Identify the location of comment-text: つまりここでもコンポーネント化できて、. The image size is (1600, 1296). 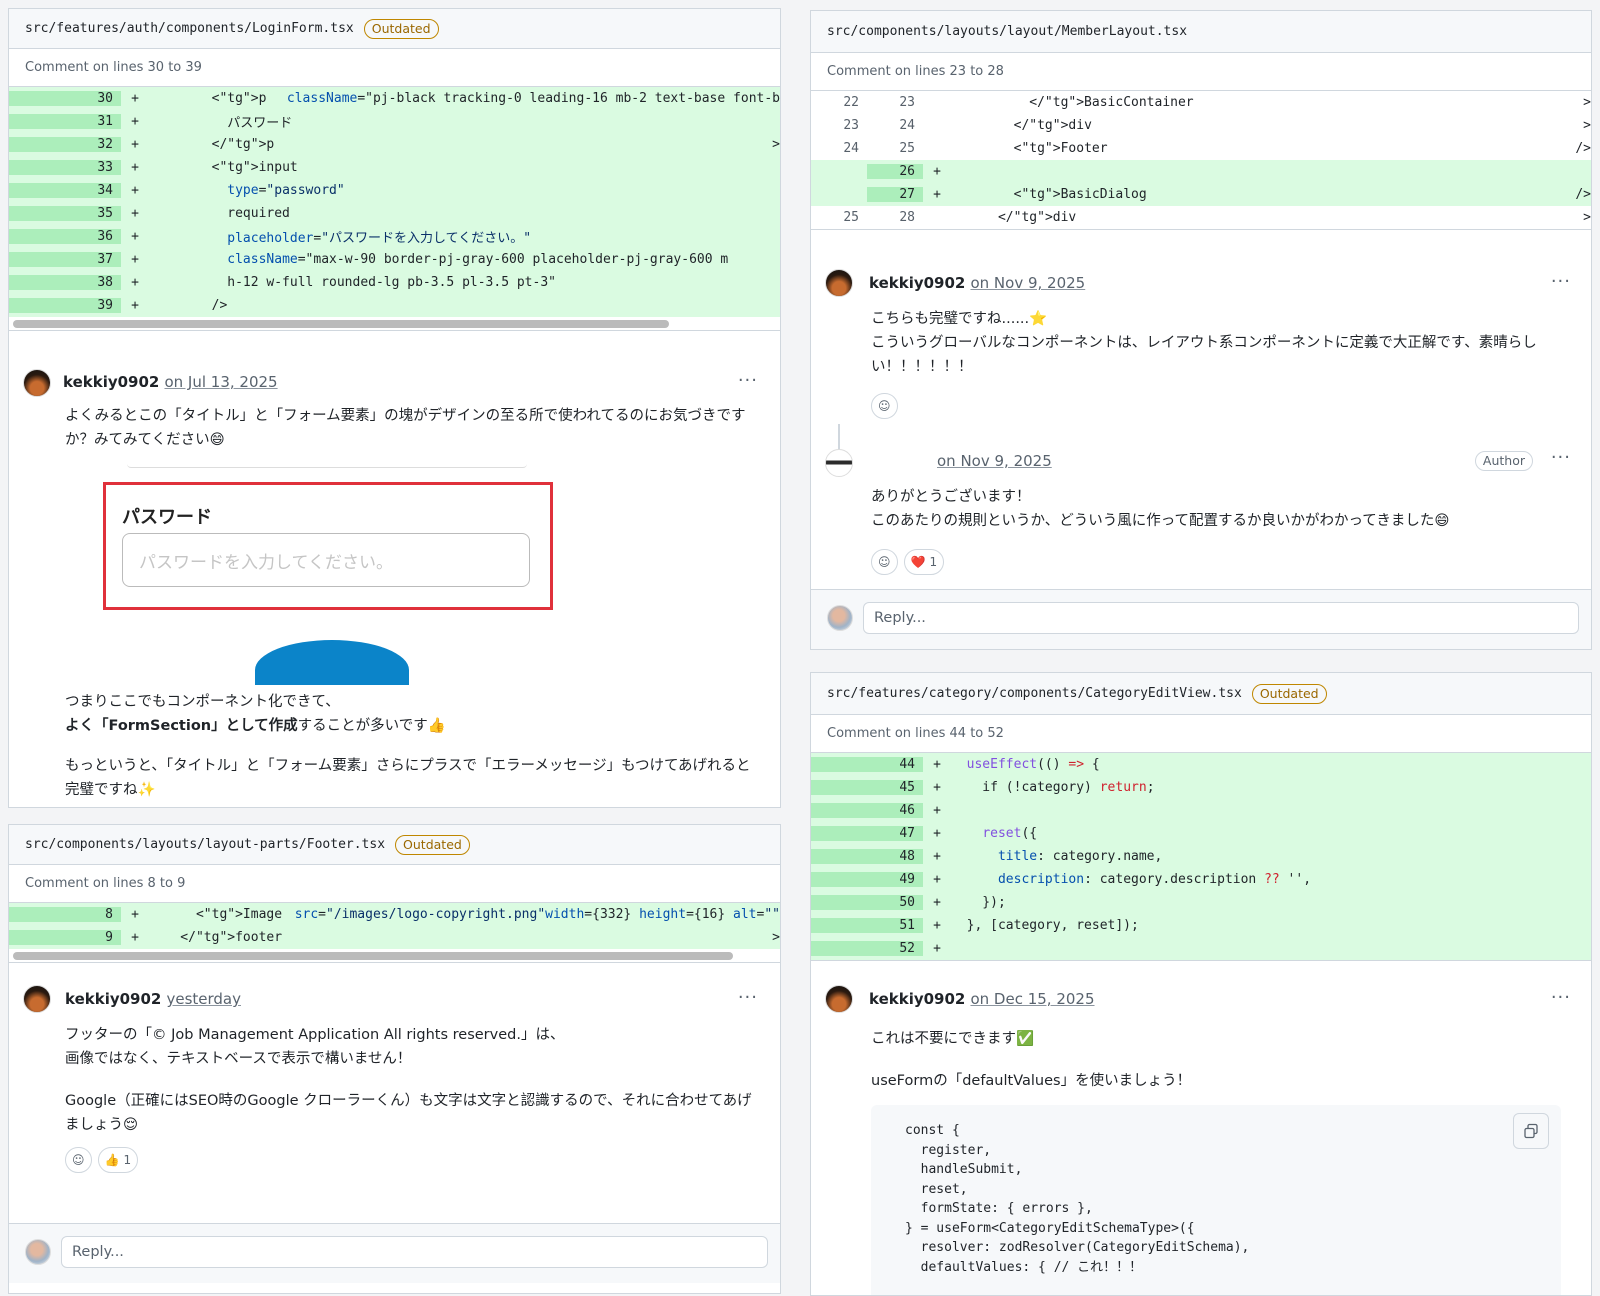
(202, 702).